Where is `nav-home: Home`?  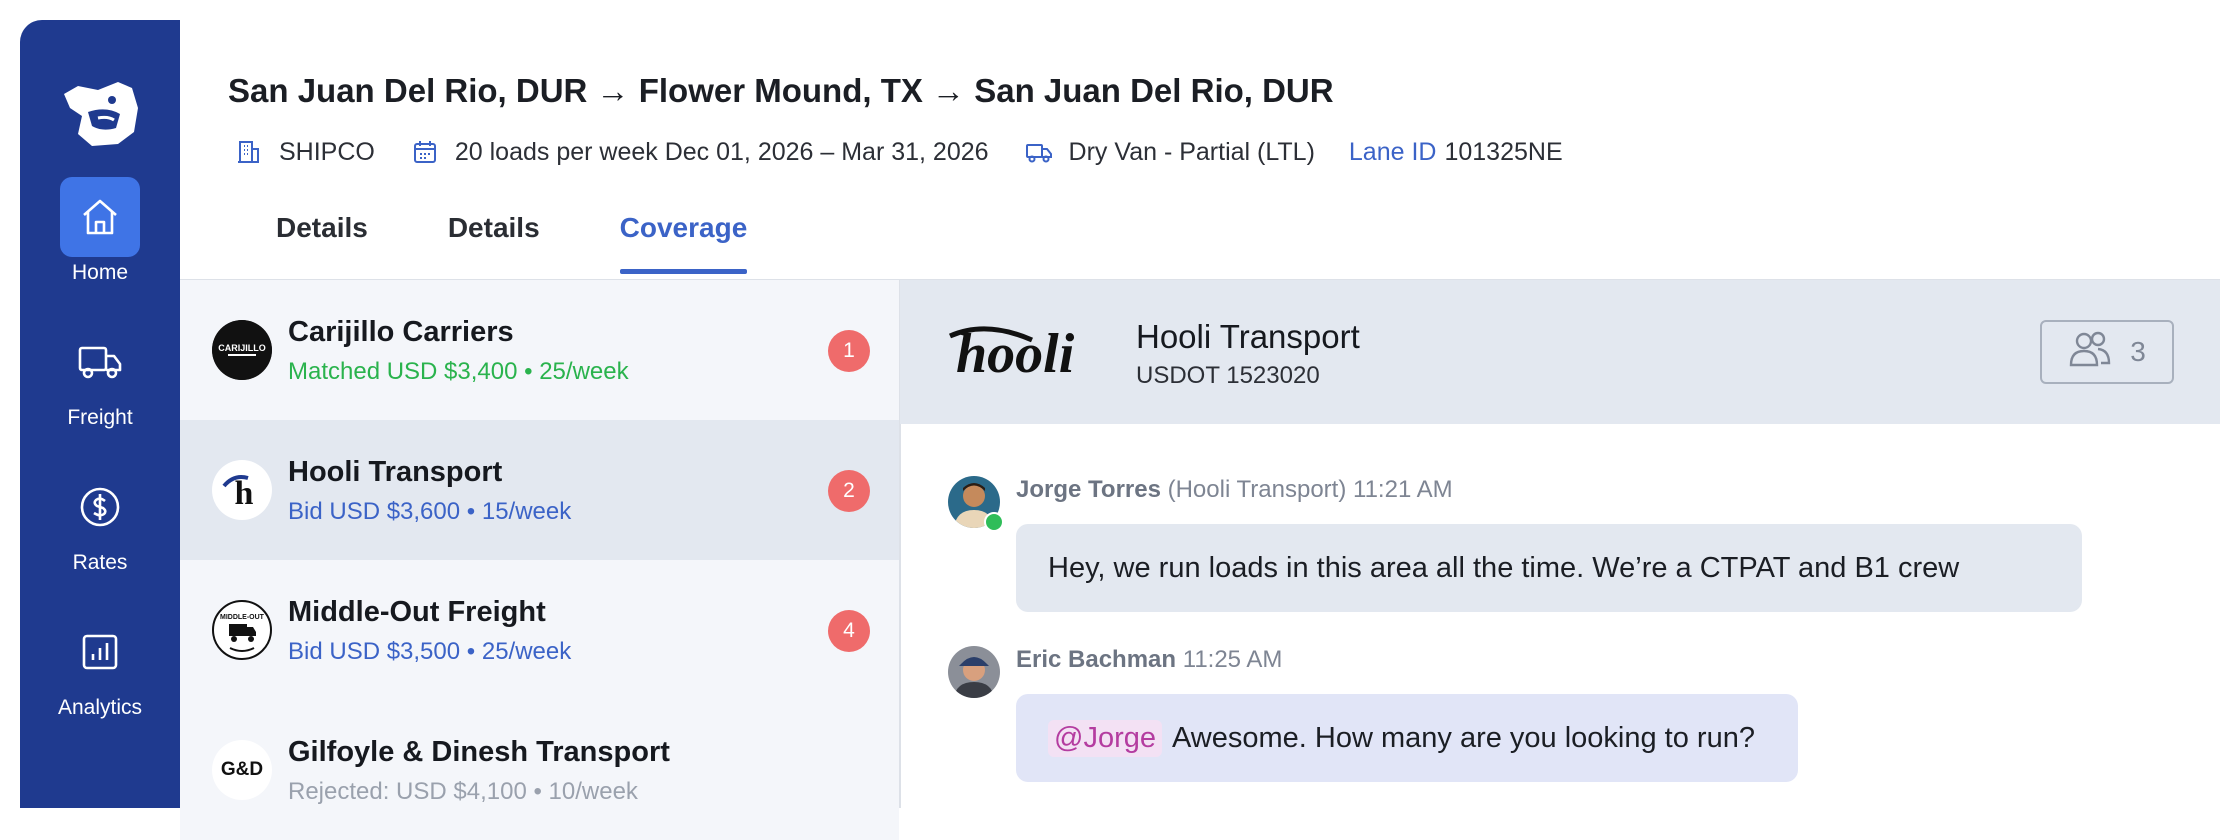
nav-home: Home is located at coordinates (100, 231).